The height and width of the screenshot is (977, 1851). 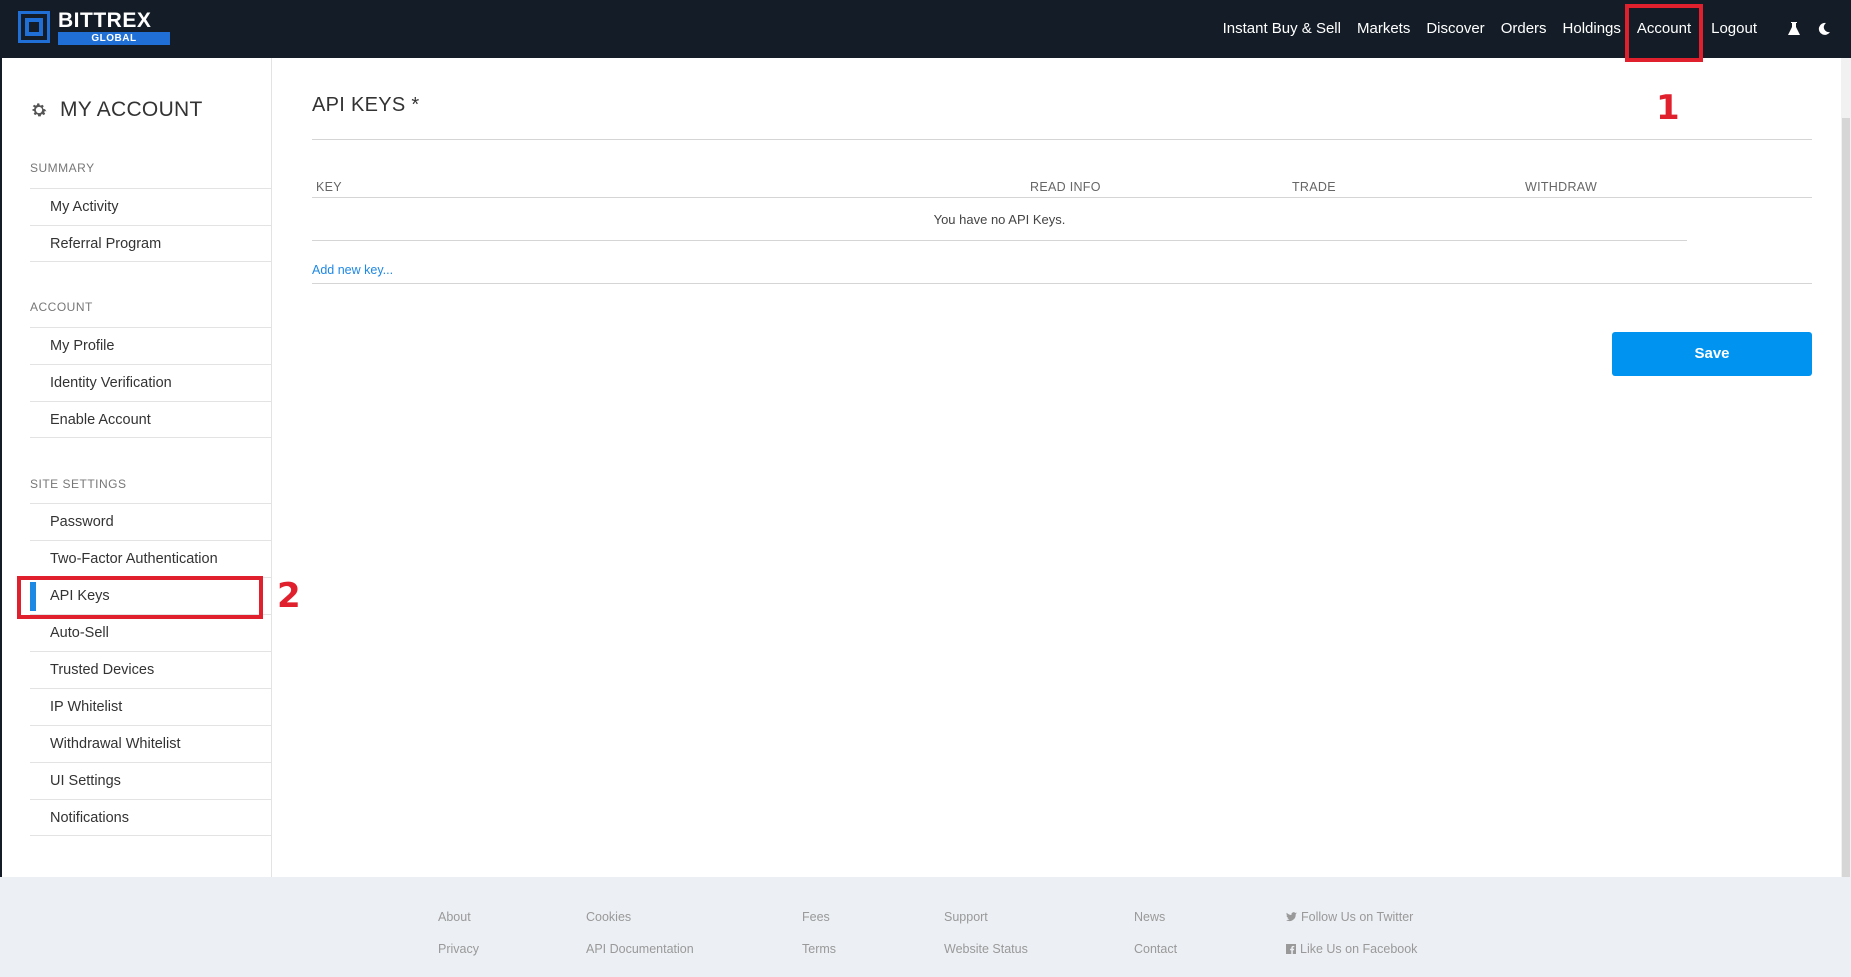 What do you see at coordinates (151, 632) in the screenshot?
I see `sidebar-item-auto-sell: Auto-Sell` at bounding box center [151, 632].